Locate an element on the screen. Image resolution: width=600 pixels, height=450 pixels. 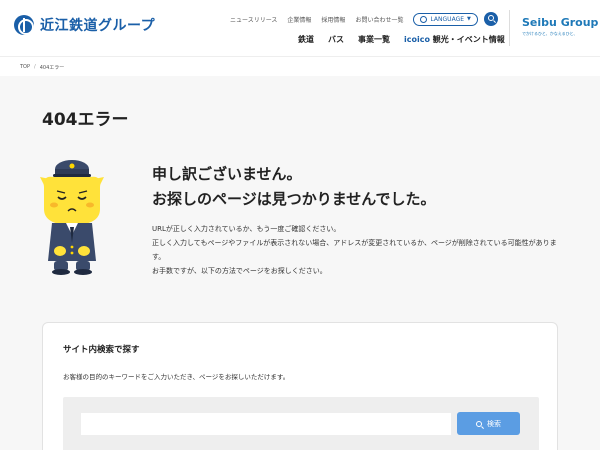
site-search-button: 検索 is located at coordinates (488, 423).